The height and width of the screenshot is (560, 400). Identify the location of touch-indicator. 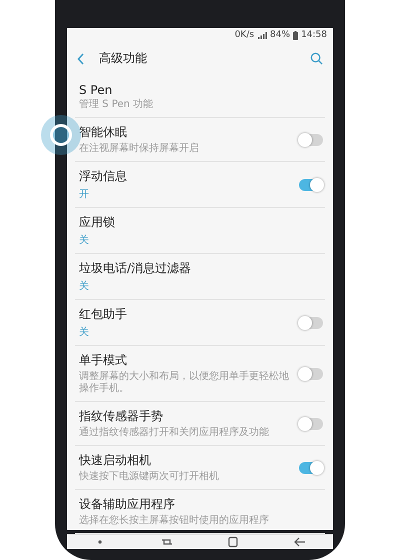
(61, 135).